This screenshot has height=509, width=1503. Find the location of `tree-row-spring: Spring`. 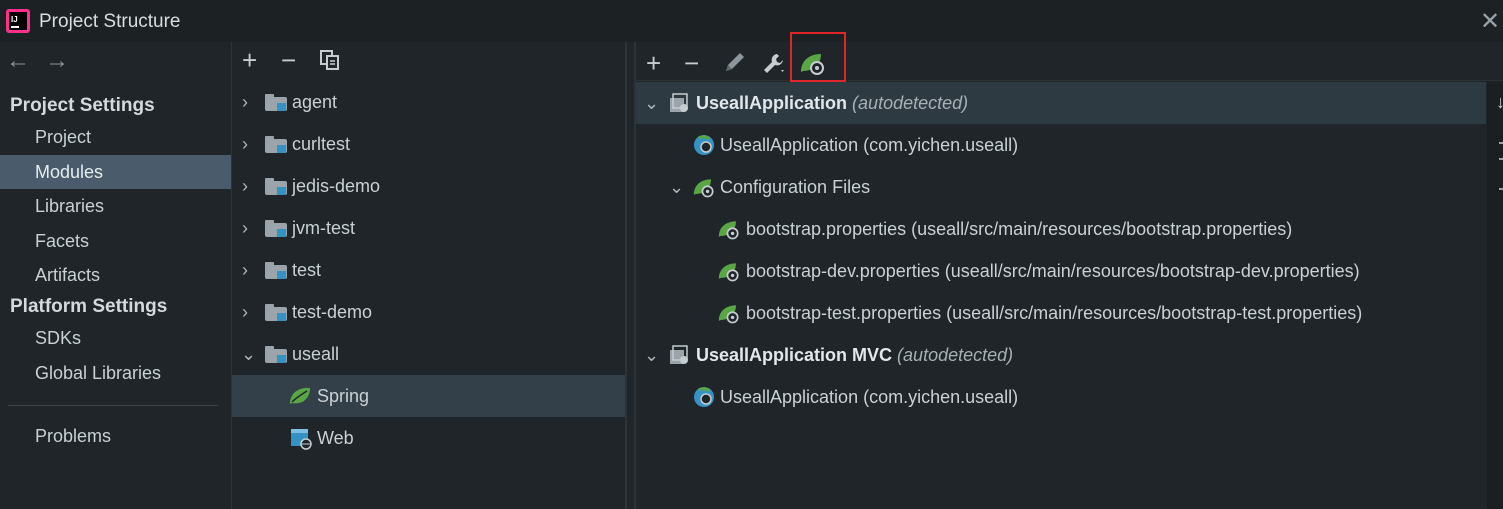

tree-row-spring: Spring is located at coordinates (428, 396).